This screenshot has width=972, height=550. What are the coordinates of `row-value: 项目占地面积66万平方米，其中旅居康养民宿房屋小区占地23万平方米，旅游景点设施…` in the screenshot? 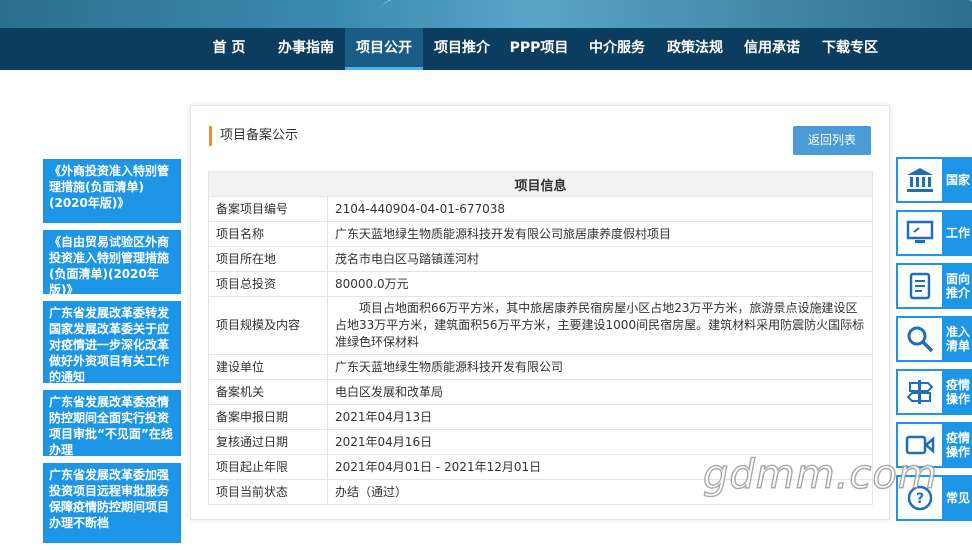 It's located at (600, 325).